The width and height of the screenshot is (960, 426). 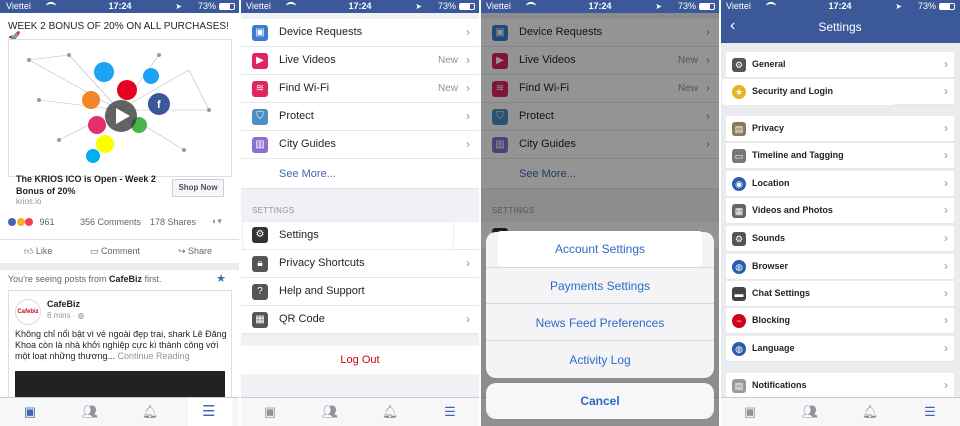 I want to click on menu-item-city-guides: ▥ City Guides ›, so click(x=360, y=145).